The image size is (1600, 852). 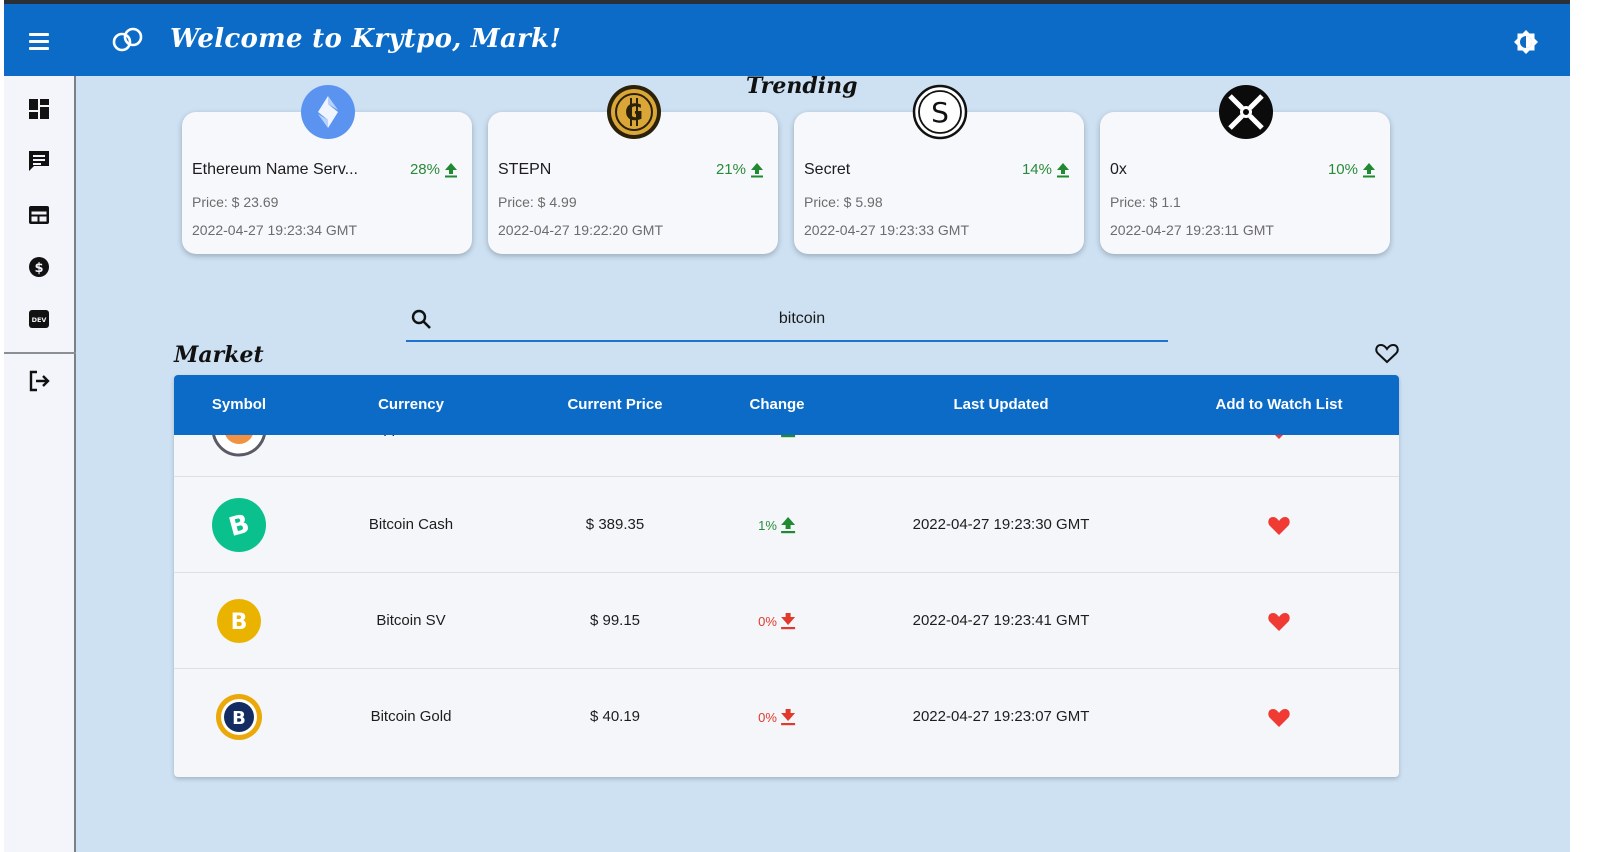 I want to click on secret-icon: S, so click(x=940, y=112).